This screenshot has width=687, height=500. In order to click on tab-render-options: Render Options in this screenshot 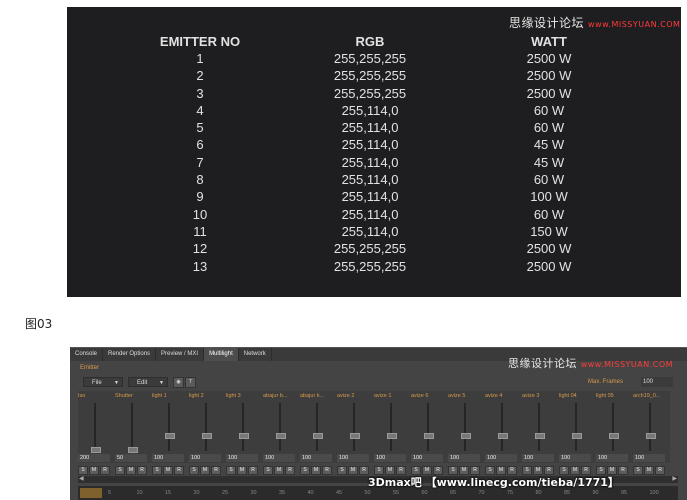, I will do `click(130, 354)`.